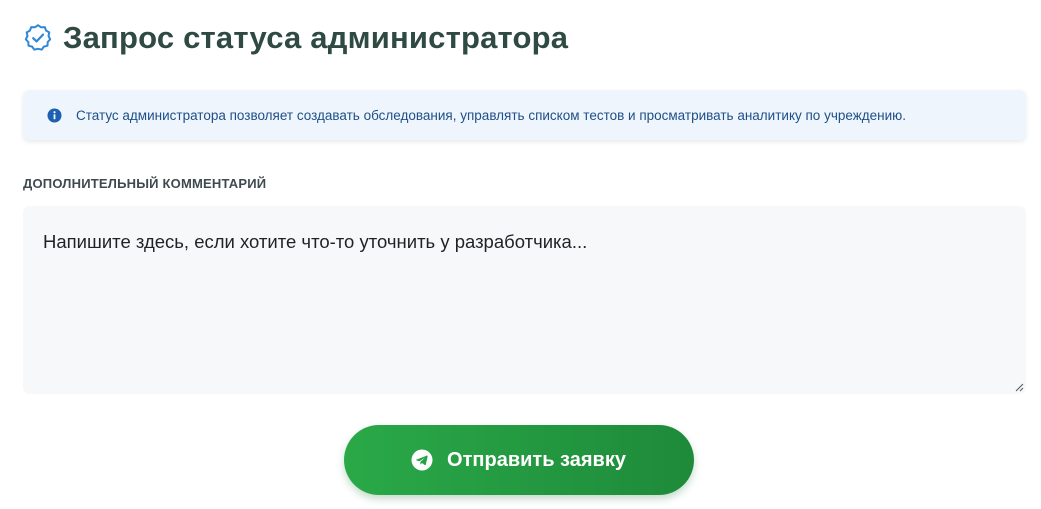  I want to click on page-header: Запрос статуса администратора, so click(524, 38).